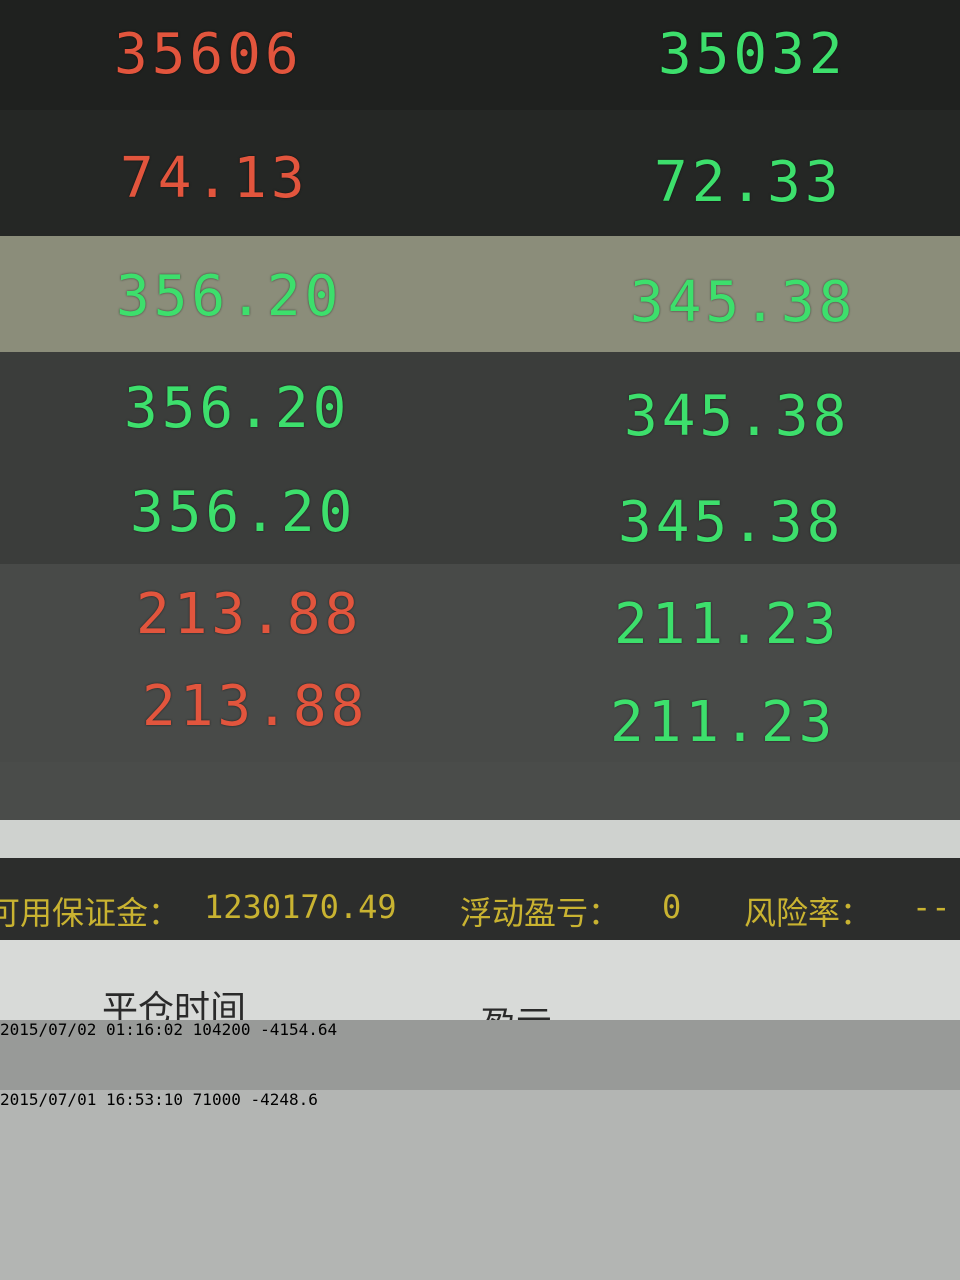 Image resolution: width=960 pixels, height=1280 pixels. I want to click on cell-fee: -4154.64, so click(299, 1029).